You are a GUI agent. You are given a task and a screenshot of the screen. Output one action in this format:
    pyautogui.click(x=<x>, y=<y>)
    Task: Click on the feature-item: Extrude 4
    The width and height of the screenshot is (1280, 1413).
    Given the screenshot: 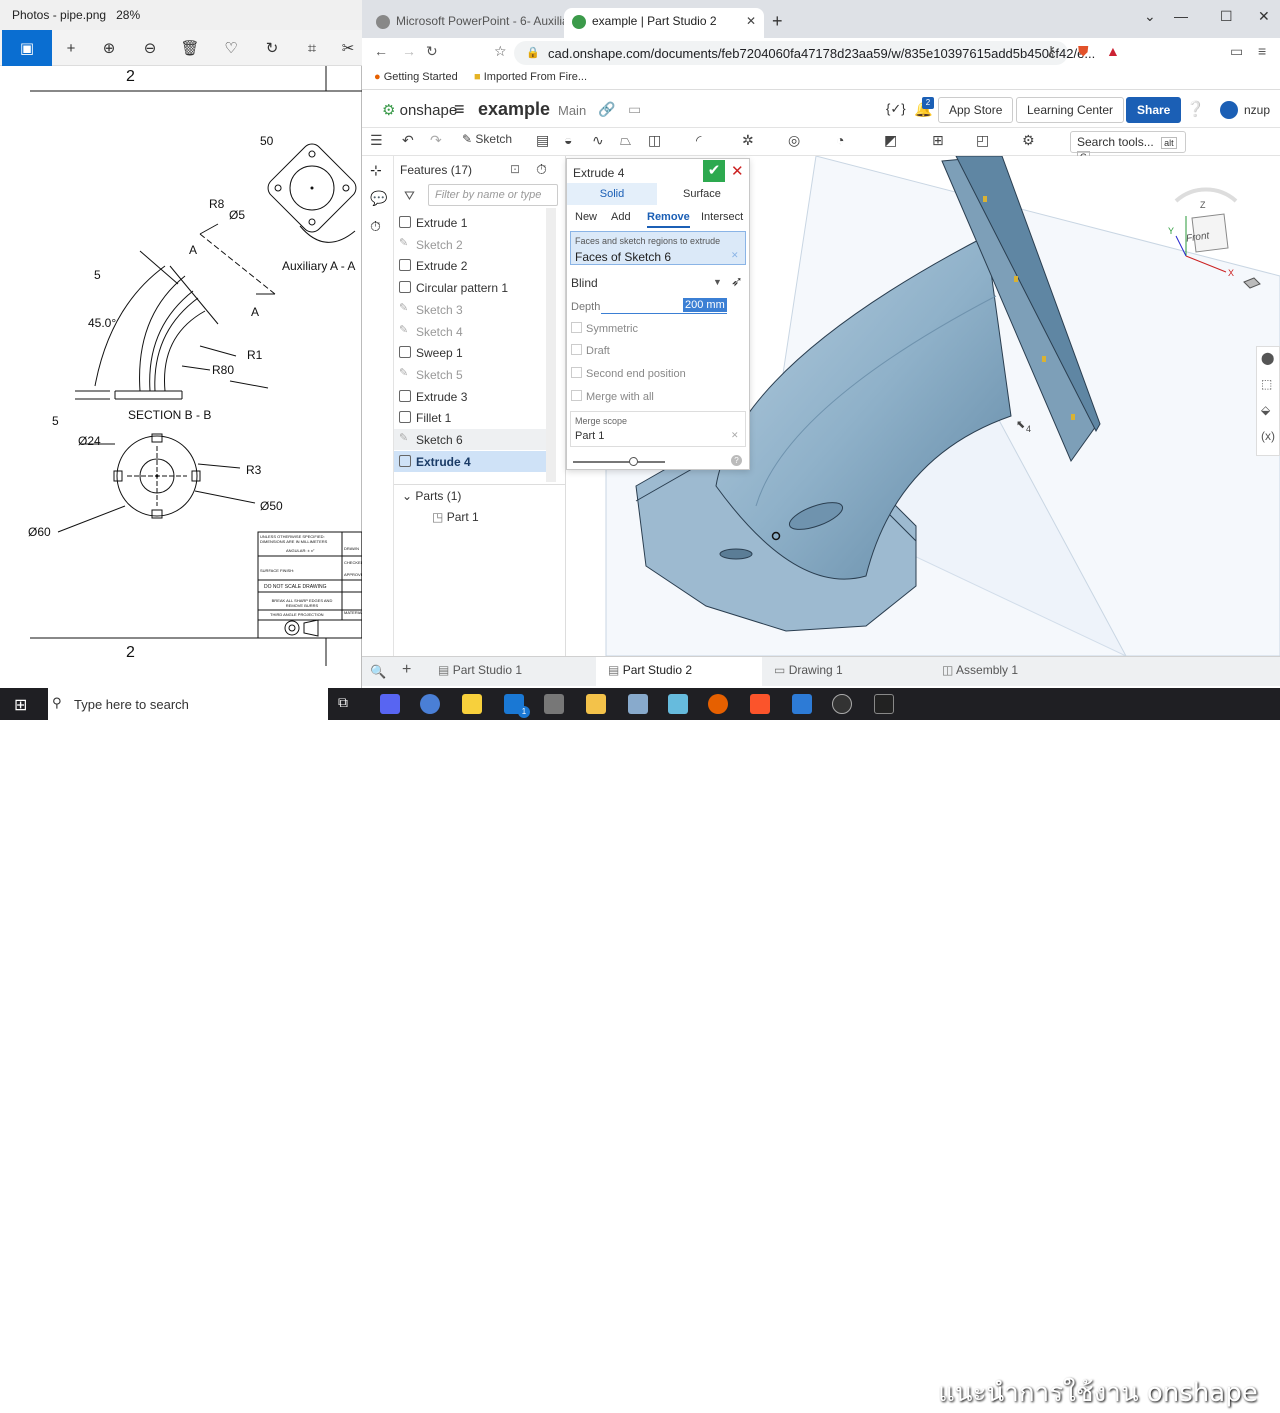 What is the action you would take?
    pyautogui.click(x=470, y=461)
    